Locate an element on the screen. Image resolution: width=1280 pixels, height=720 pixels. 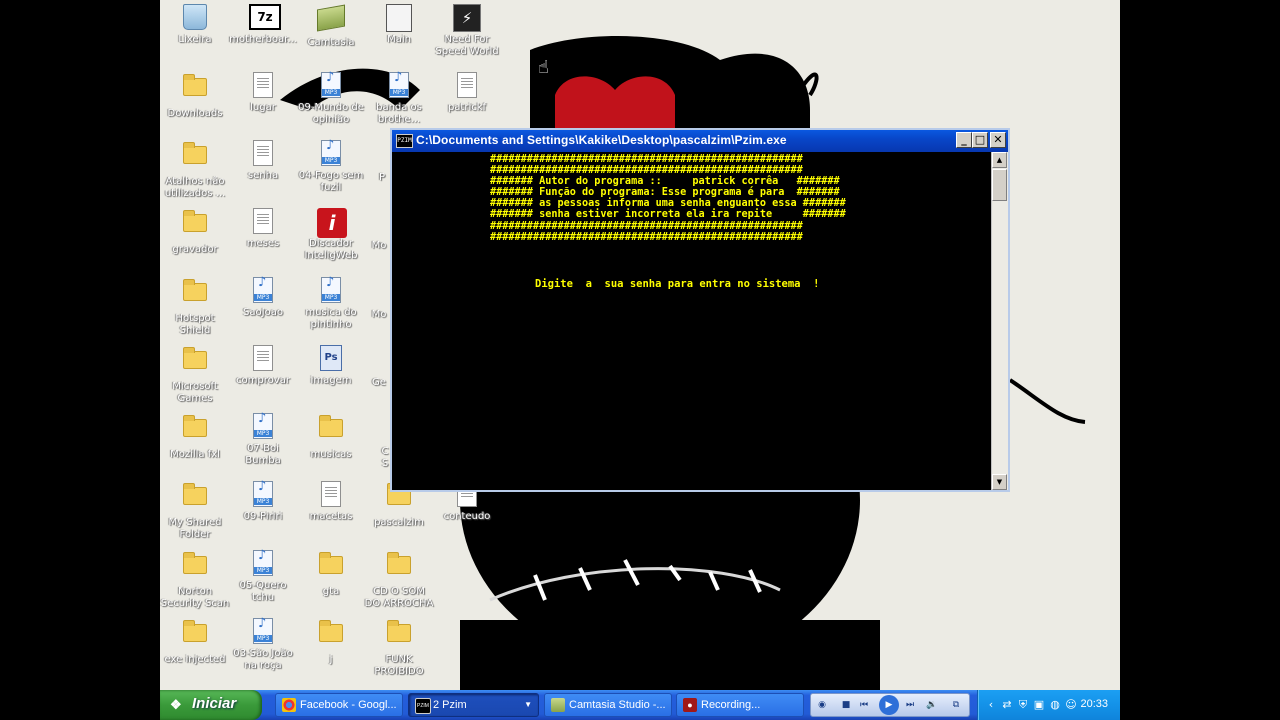
mp3-sao-joao-icon is located at coordinates (263, 632).